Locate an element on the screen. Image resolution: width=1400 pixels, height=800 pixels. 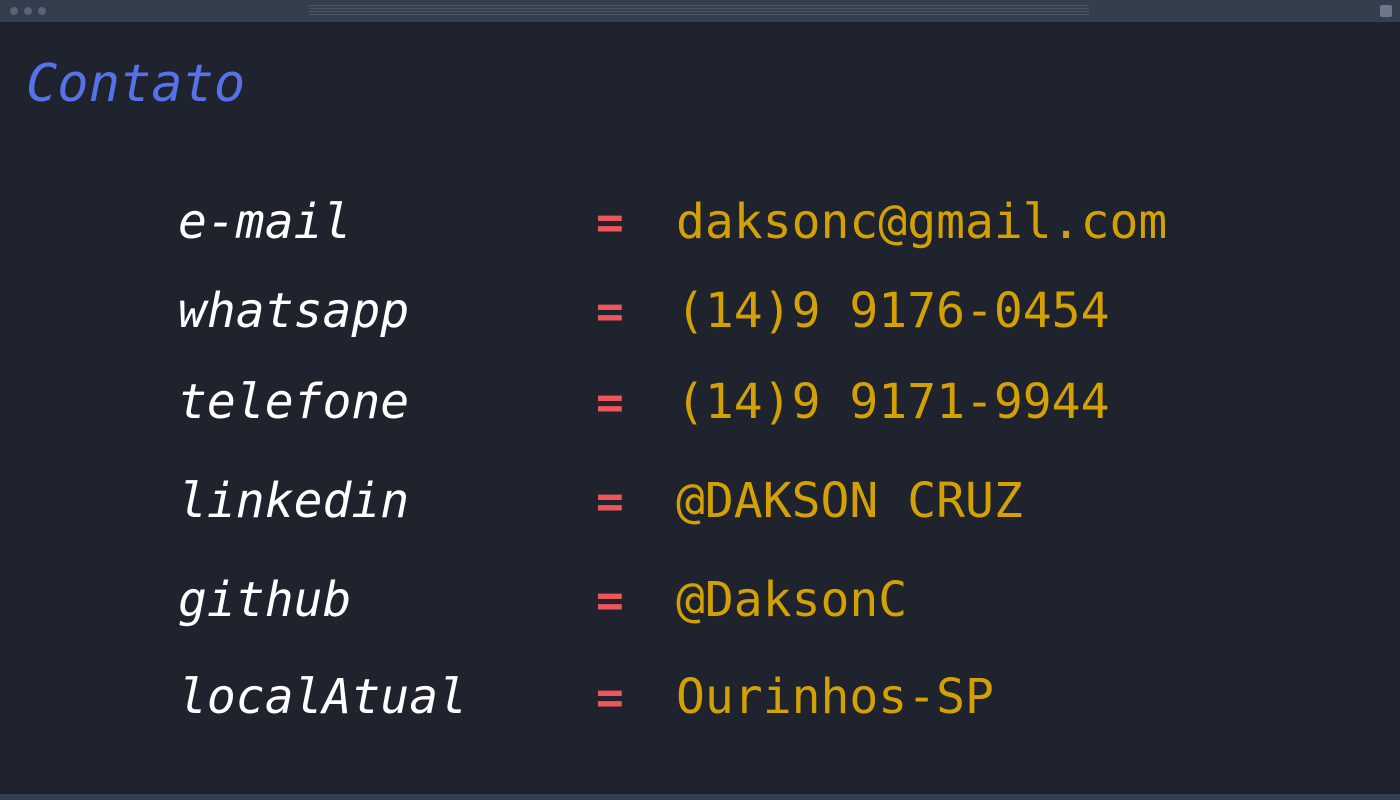
contact-value: (14)9 9171-9944 is located at coordinates (892, 402).